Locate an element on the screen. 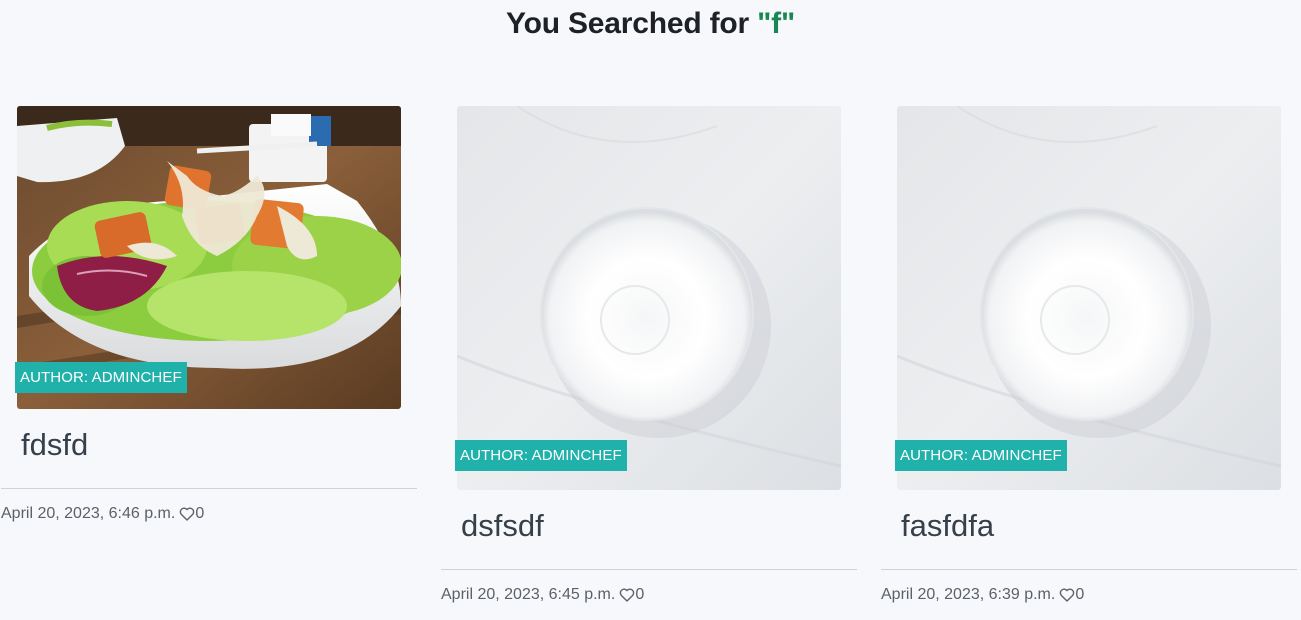 The height and width of the screenshot is (620, 1301). recipe-title: dsfsdf is located at coordinates (502, 526).